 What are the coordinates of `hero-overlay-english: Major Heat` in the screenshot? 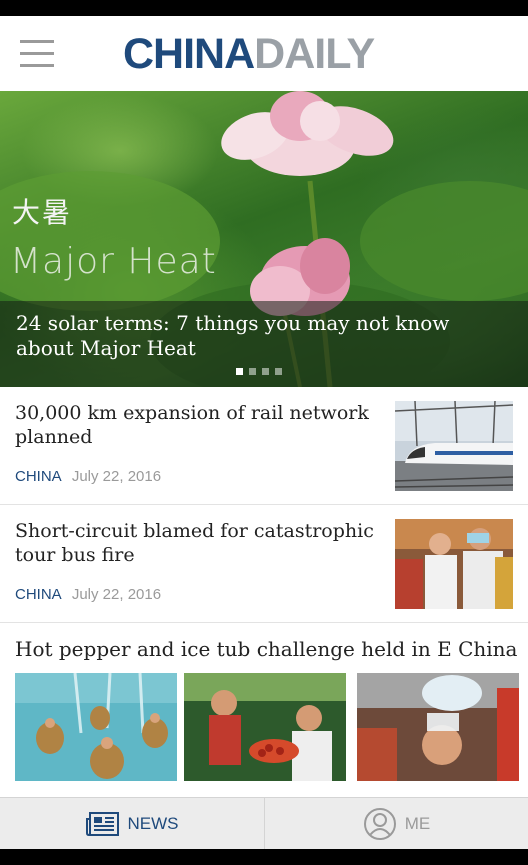 It's located at (113, 261).